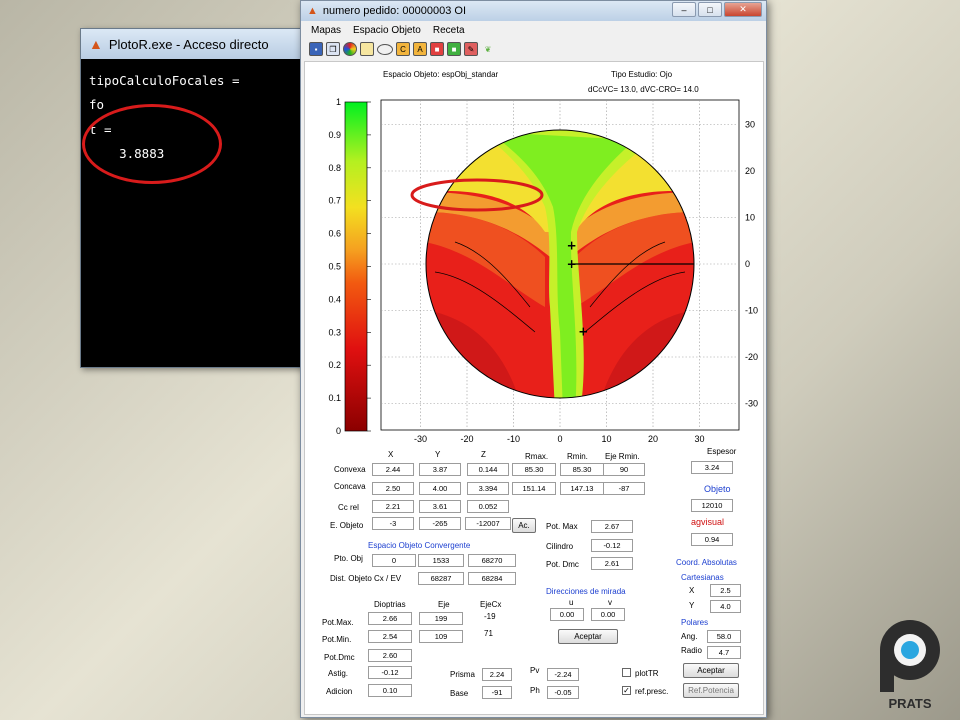 The width and height of the screenshot is (960, 720). What do you see at coordinates (563, 692) in the screenshot?
I see `ph-field: -0.05` at bounding box center [563, 692].